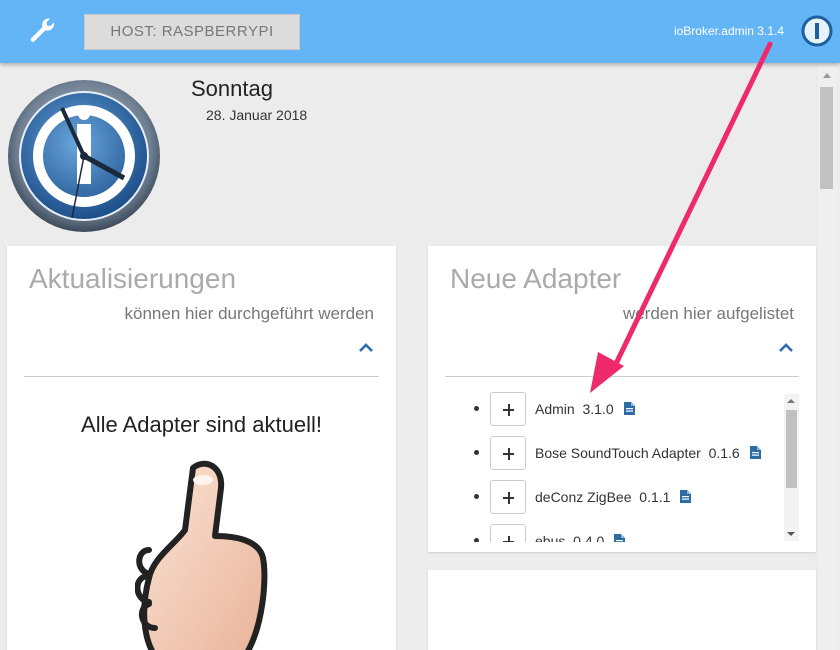 The width and height of the screenshot is (840, 650). I want to click on list-item: ebus 0.4.0, so click(611, 533).